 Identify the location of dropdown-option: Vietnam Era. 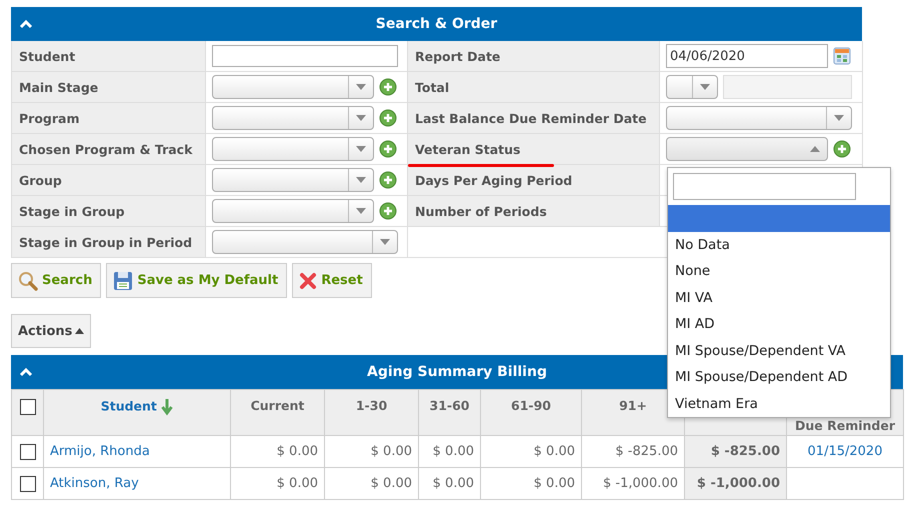
(779, 403).